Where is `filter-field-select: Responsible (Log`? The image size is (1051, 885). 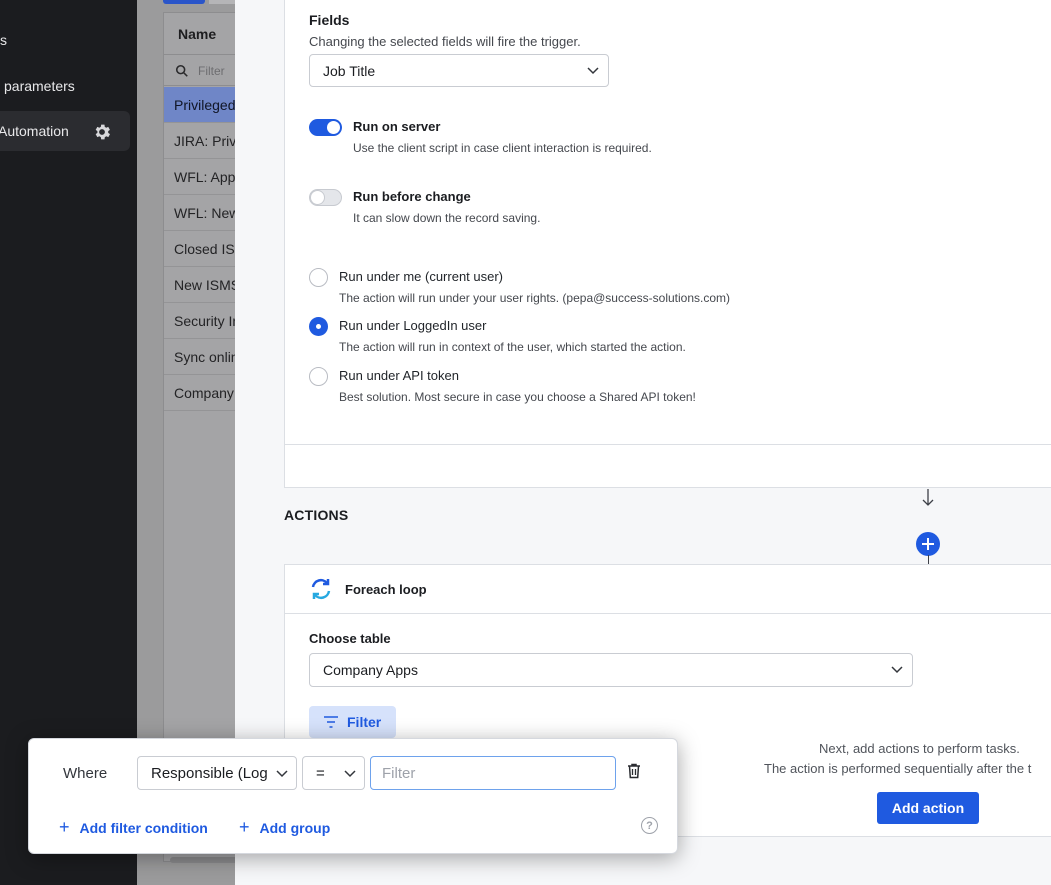 filter-field-select: Responsible (Log is located at coordinates (217, 773).